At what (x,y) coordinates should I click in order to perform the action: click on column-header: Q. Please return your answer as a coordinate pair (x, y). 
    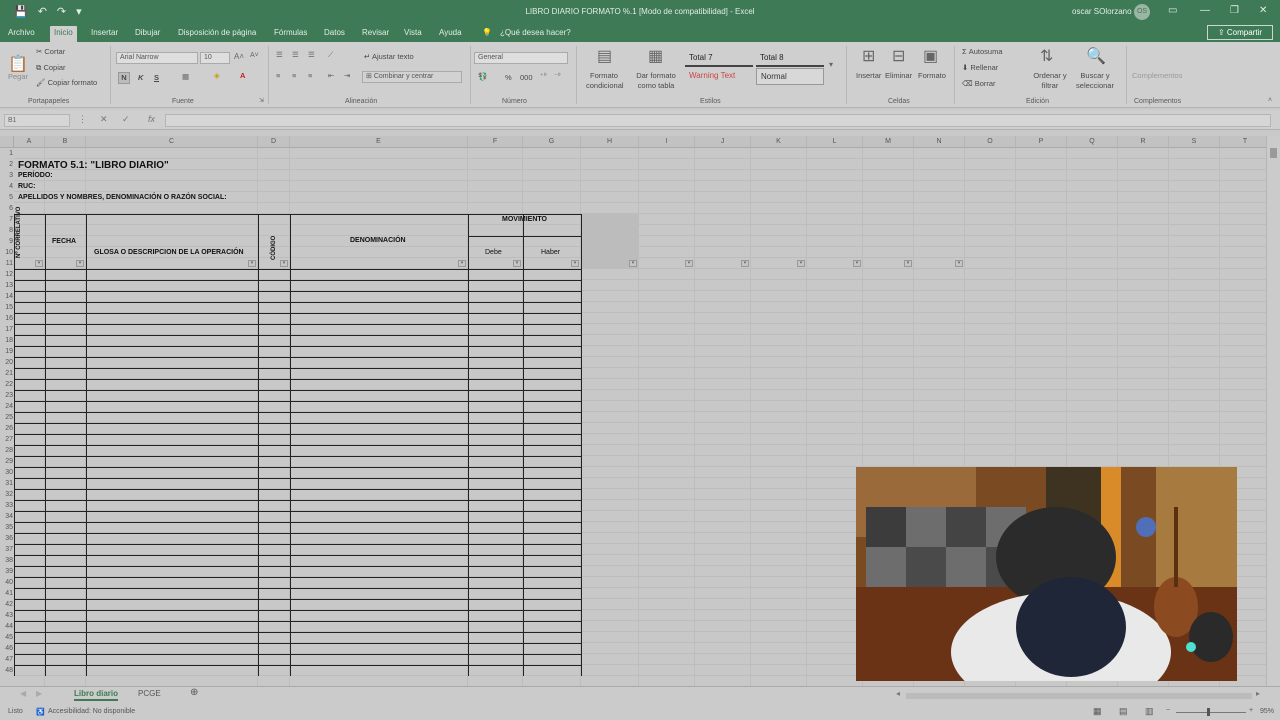
    Looking at the image, I should click on (1092, 142).